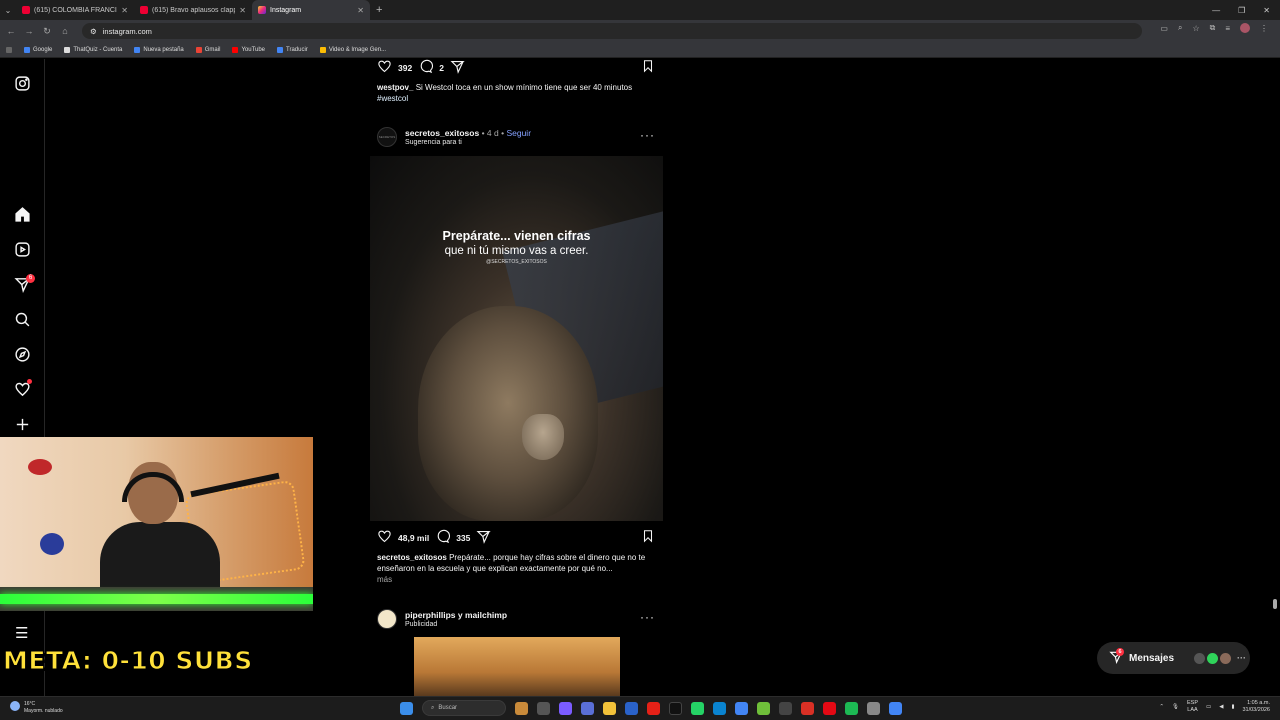 This screenshot has height=720, width=1280. What do you see at coordinates (1213, 658) in the screenshot?
I see `message-avatars` at bounding box center [1213, 658].